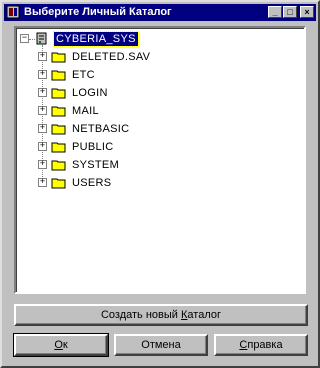 This screenshot has width=320, height=368. I want to click on title-bar: Выберите Личный Каталог _ □ ×, so click(160, 12).